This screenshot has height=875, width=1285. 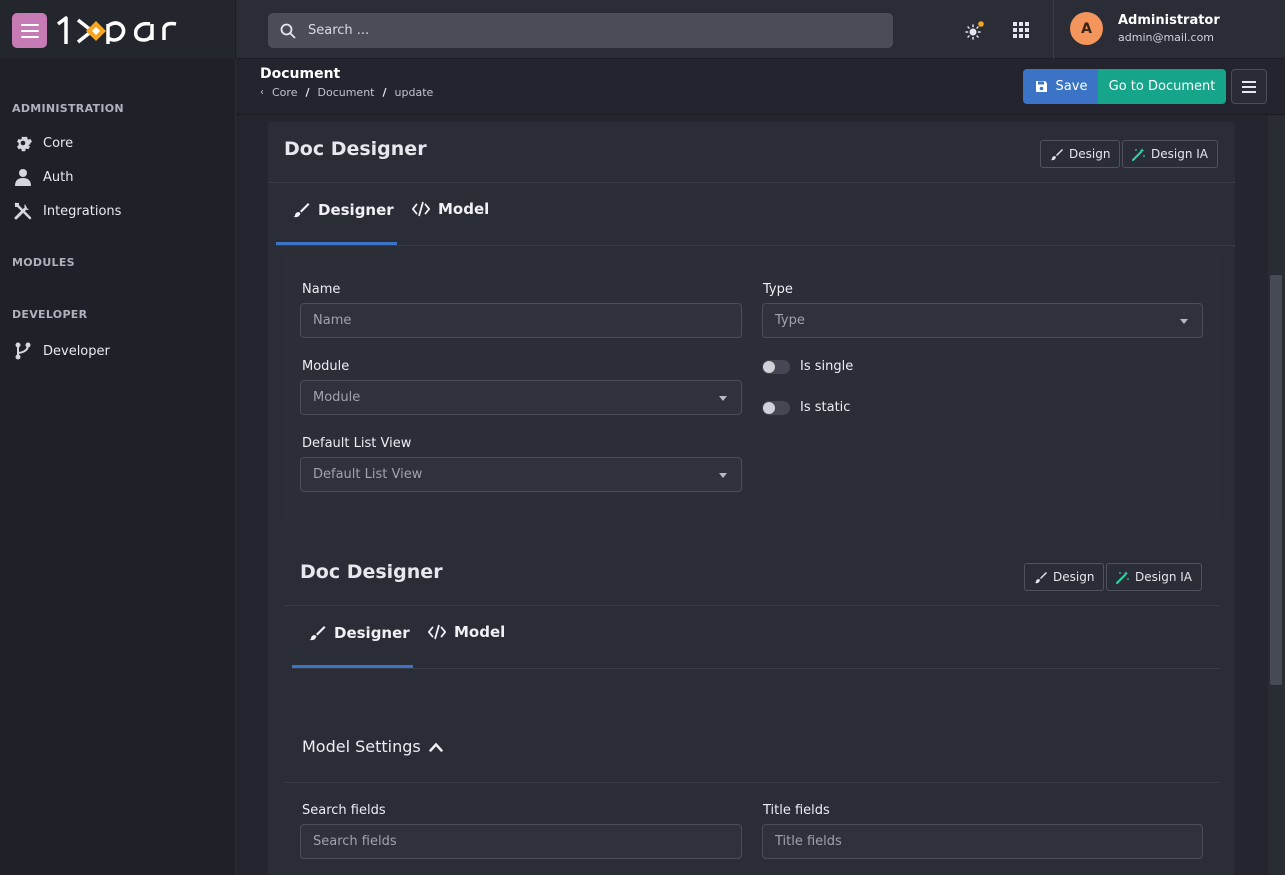 What do you see at coordinates (521, 320) in the screenshot?
I see `name-input` at bounding box center [521, 320].